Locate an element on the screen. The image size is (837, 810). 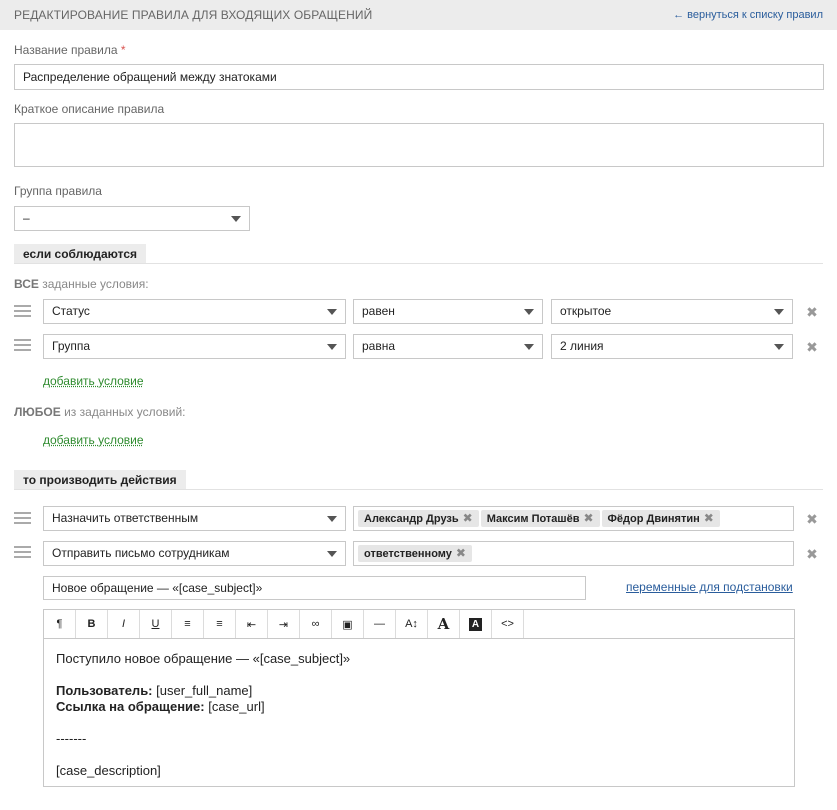
rule-description-textarea is located at coordinates (419, 145).